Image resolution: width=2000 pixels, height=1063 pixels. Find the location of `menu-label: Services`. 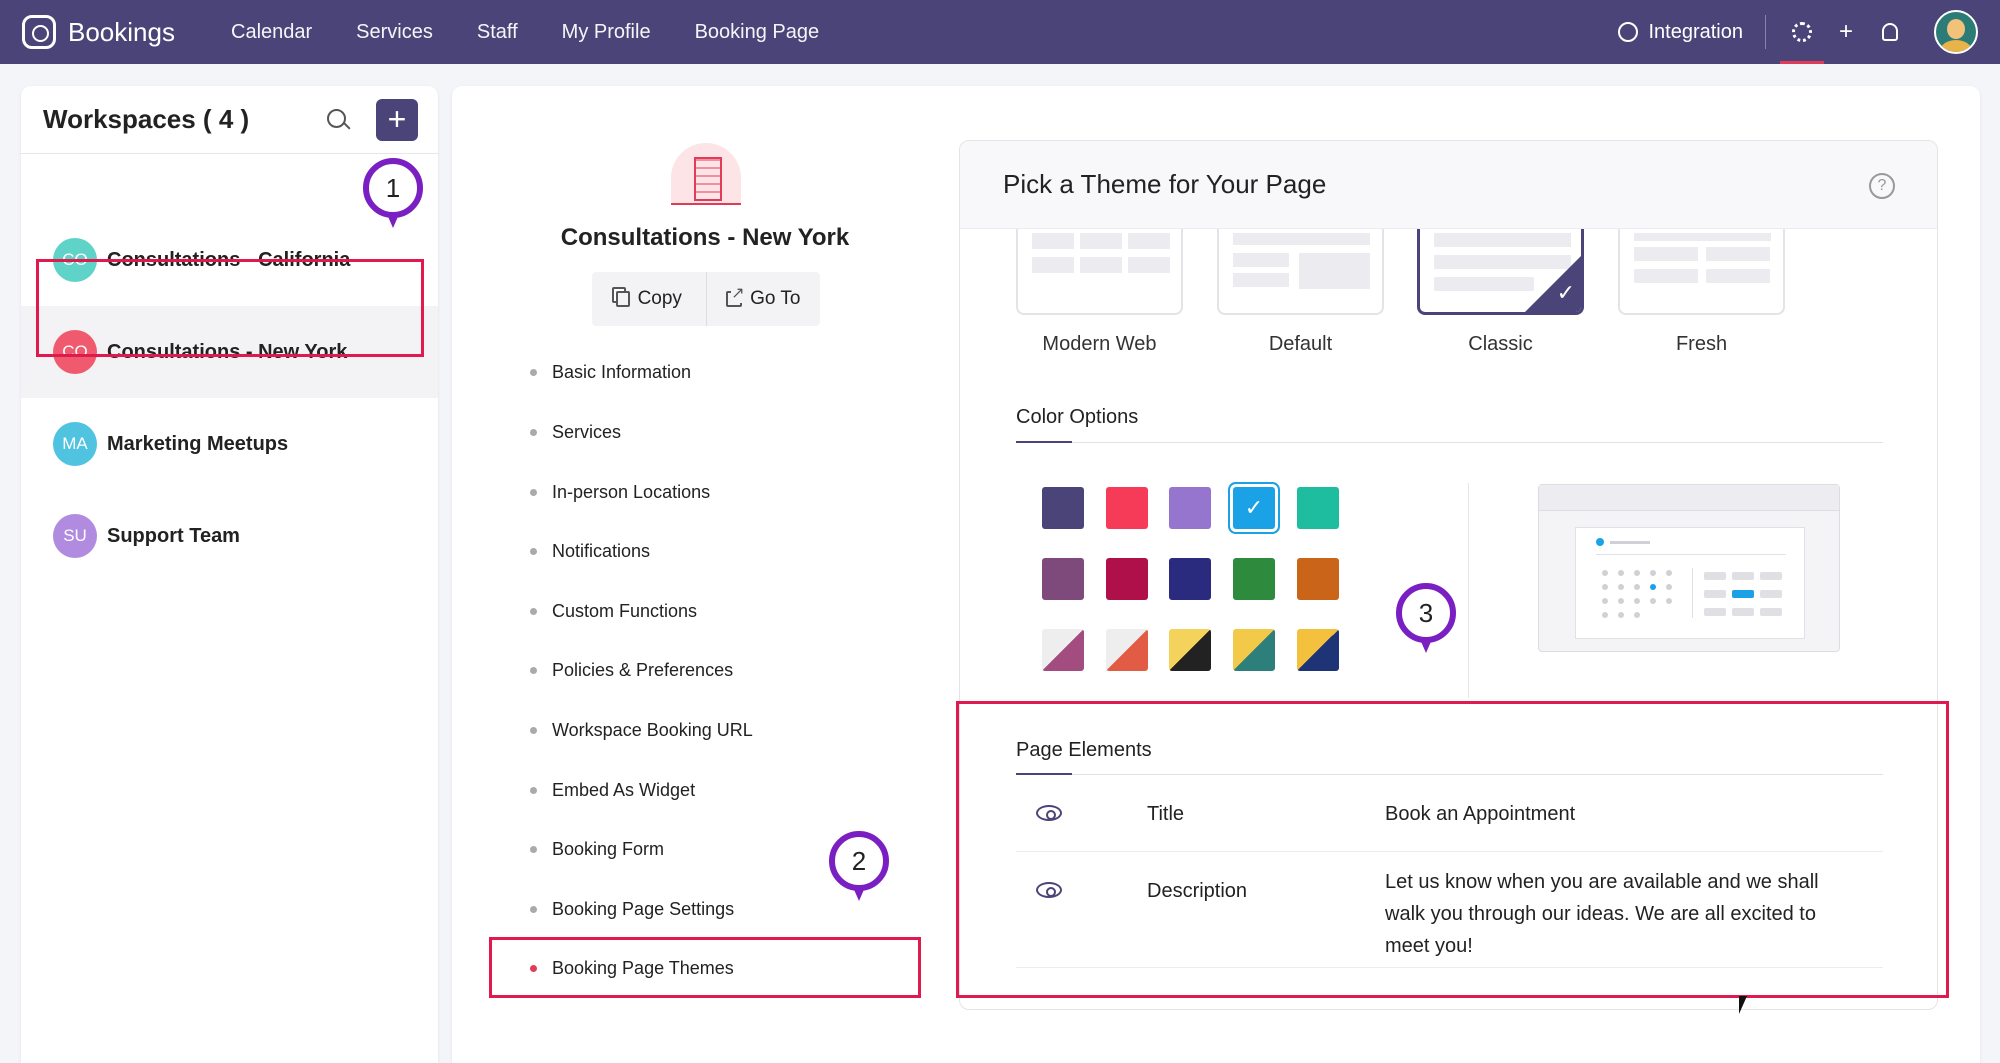

menu-label: Services is located at coordinates (587, 432).